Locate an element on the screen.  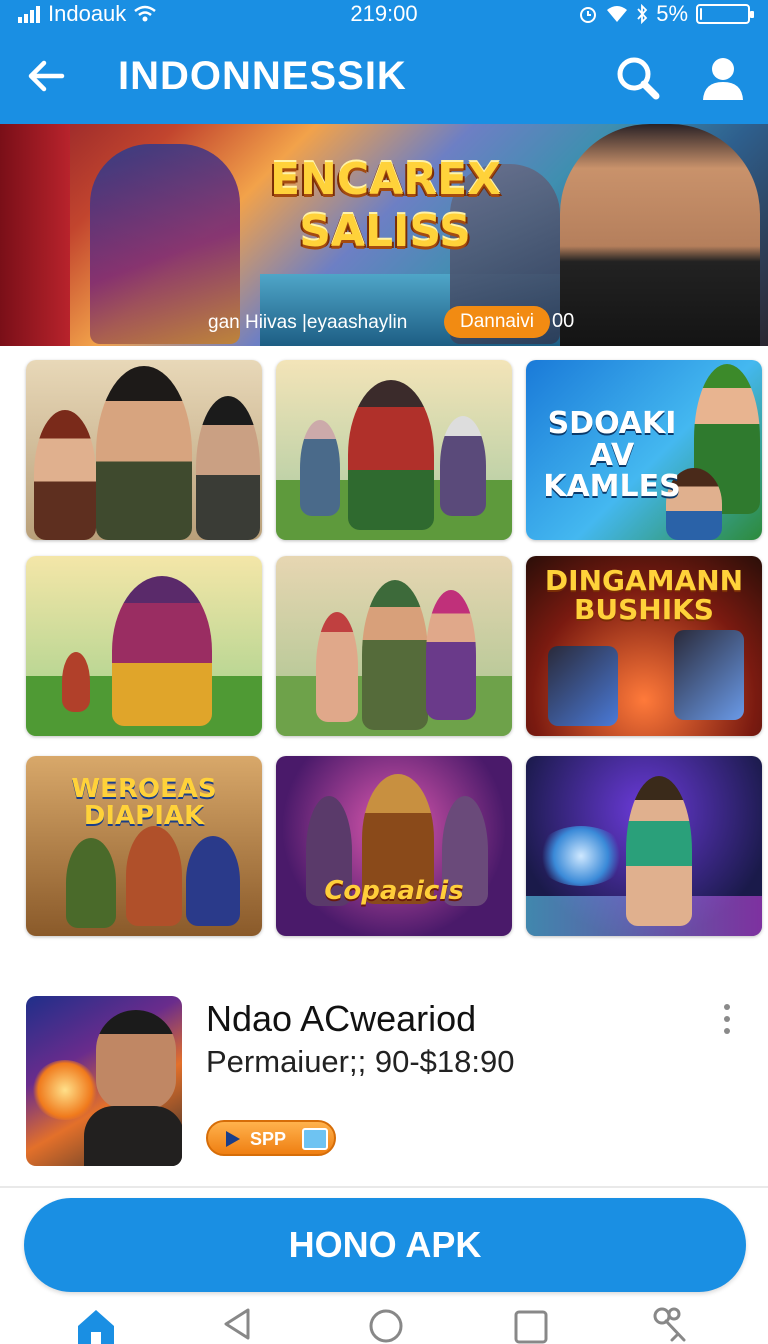
bottom-navigation is located at coordinates (384, 1322).